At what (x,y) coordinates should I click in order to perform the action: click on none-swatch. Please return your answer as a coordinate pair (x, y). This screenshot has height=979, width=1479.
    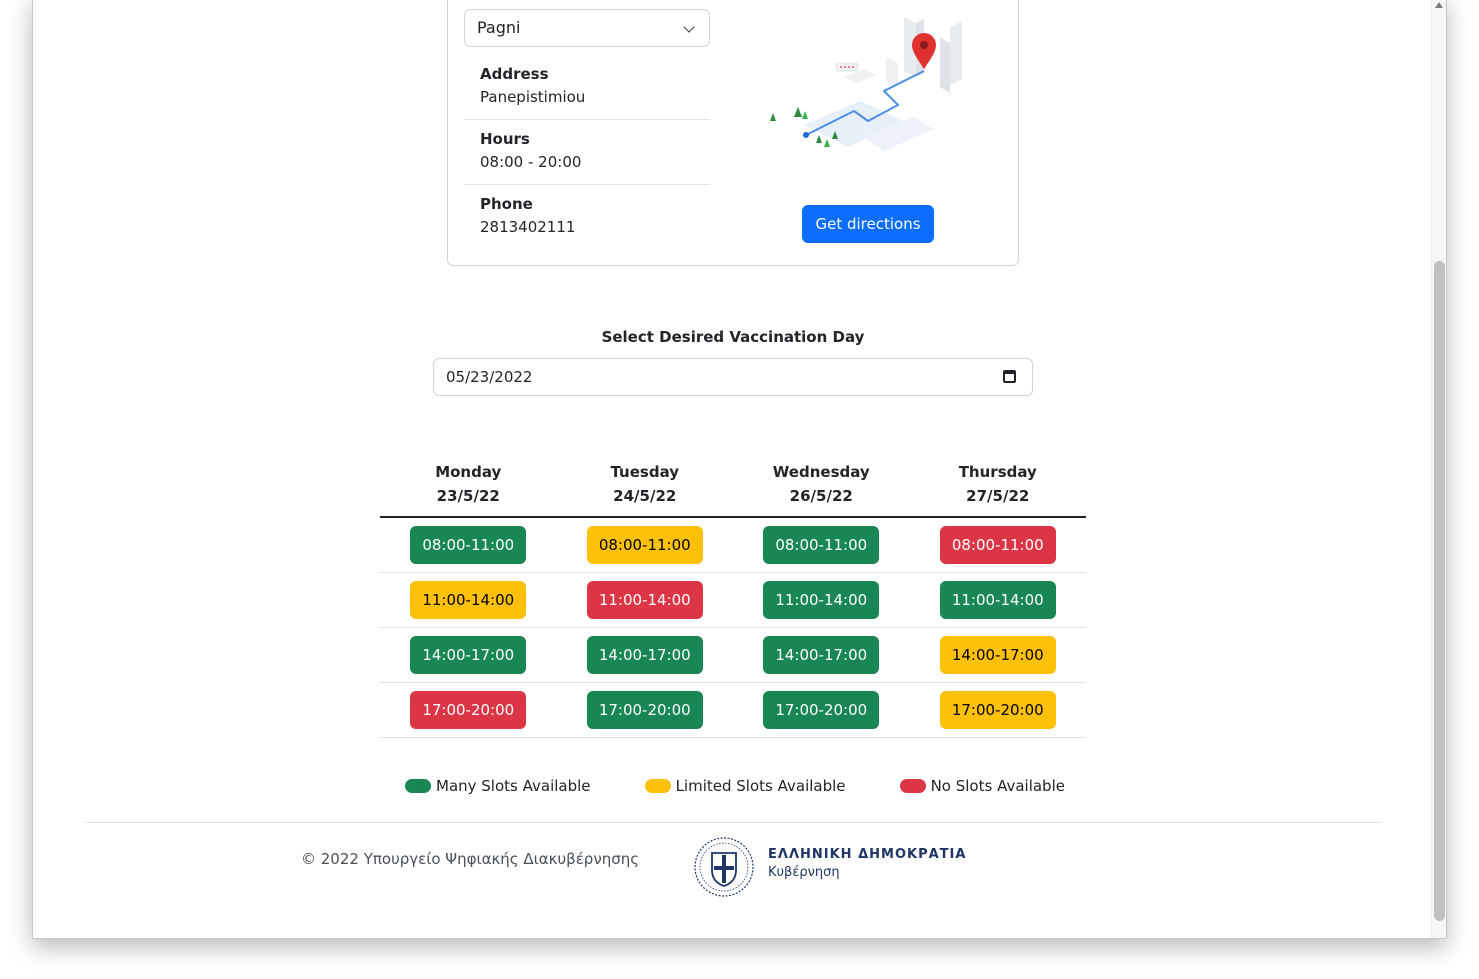
    Looking at the image, I should click on (912, 786).